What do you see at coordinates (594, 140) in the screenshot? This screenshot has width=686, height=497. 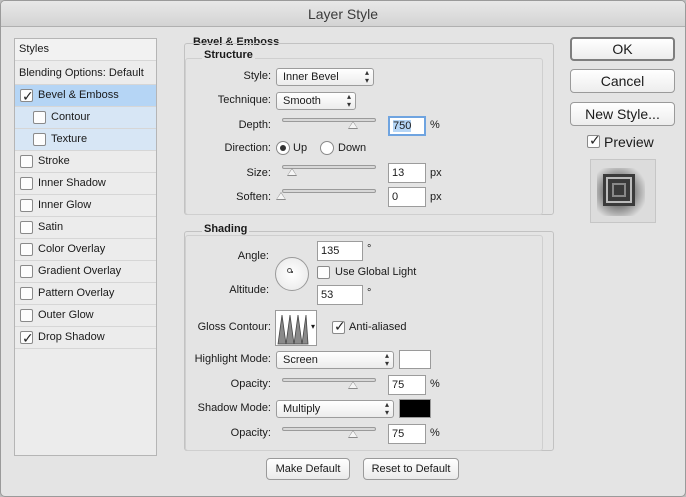 I see `preview-checkbox: ✓` at bounding box center [594, 140].